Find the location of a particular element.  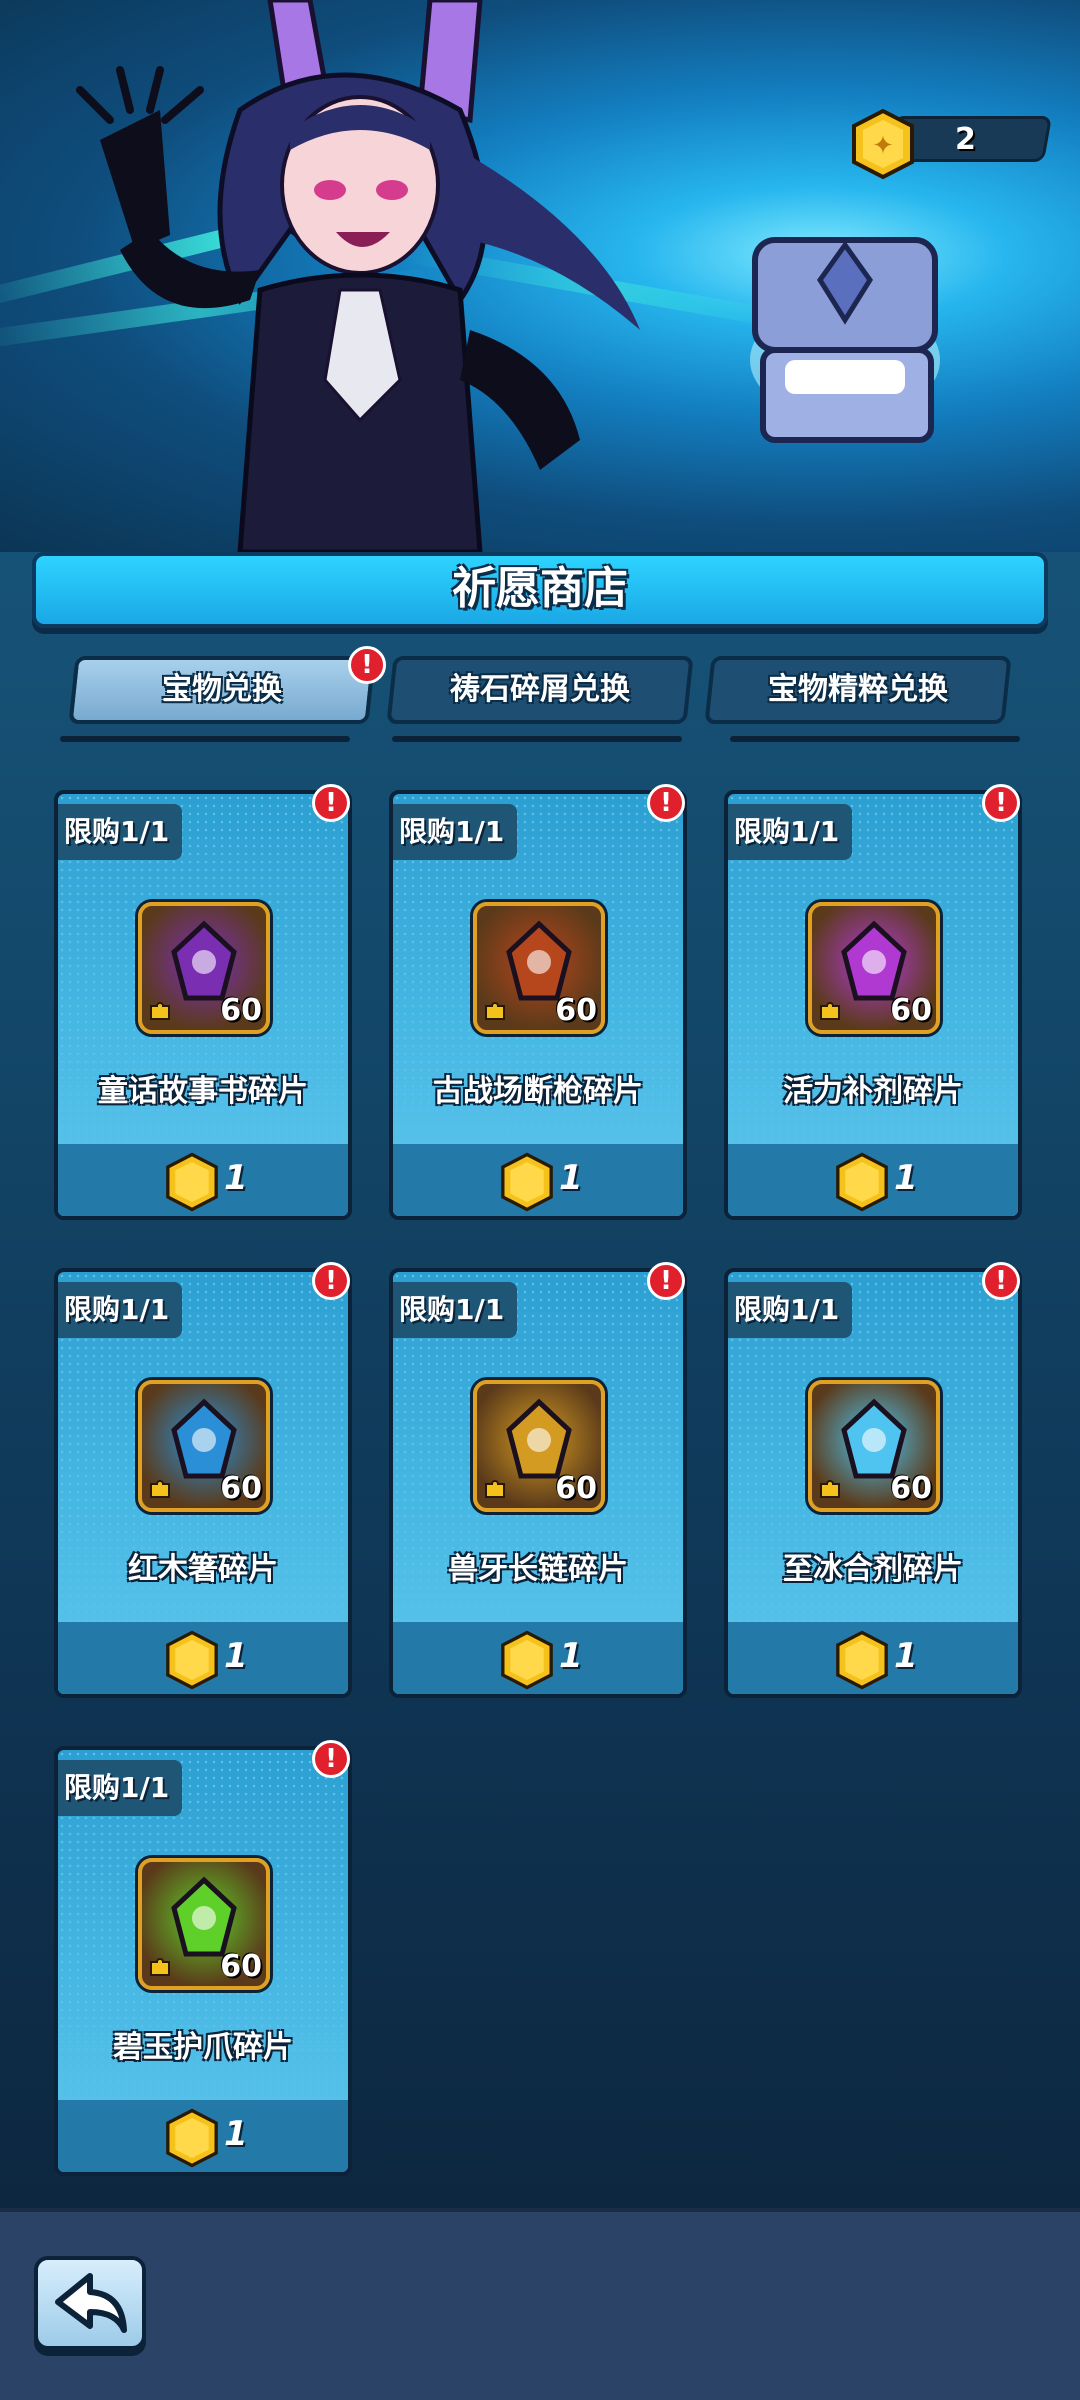

item-name: 古战场断枪碎片 is located at coordinates (538, 1091).